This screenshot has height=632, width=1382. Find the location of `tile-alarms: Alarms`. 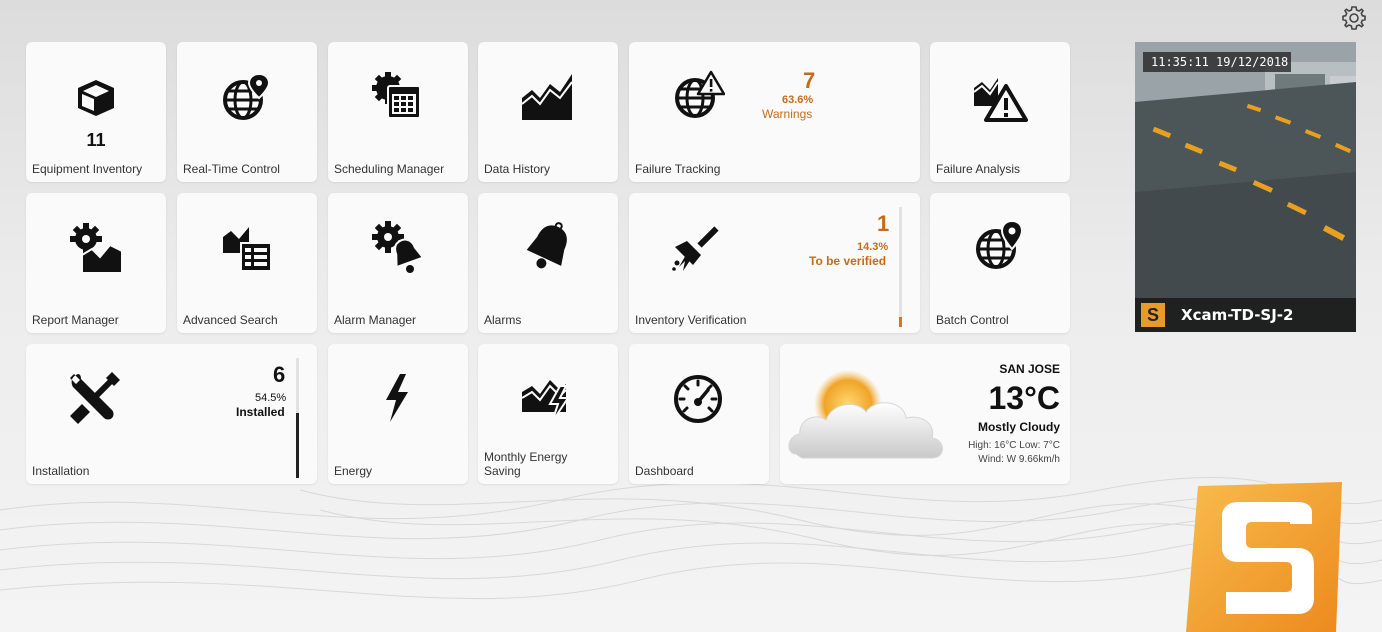

tile-alarms: Alarms is located at coordinates (548, 263).